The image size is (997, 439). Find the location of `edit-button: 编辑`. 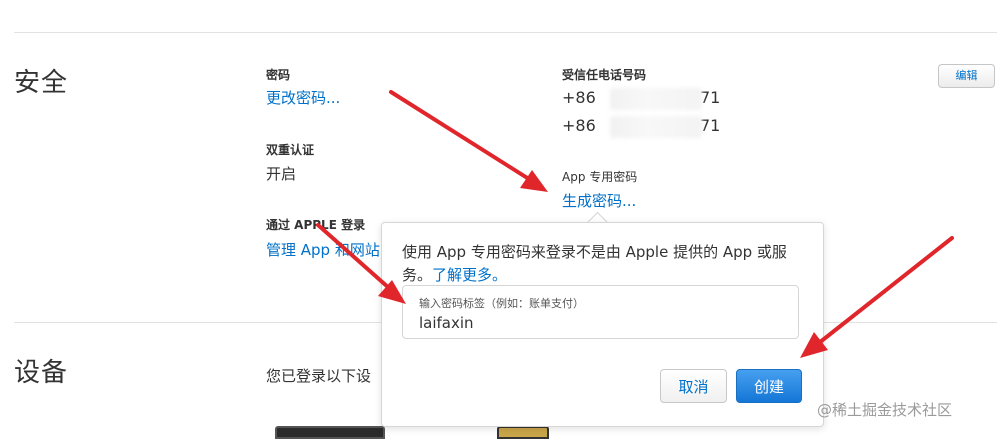

edit-button: 编辑 is located at coordinates (966, 76).